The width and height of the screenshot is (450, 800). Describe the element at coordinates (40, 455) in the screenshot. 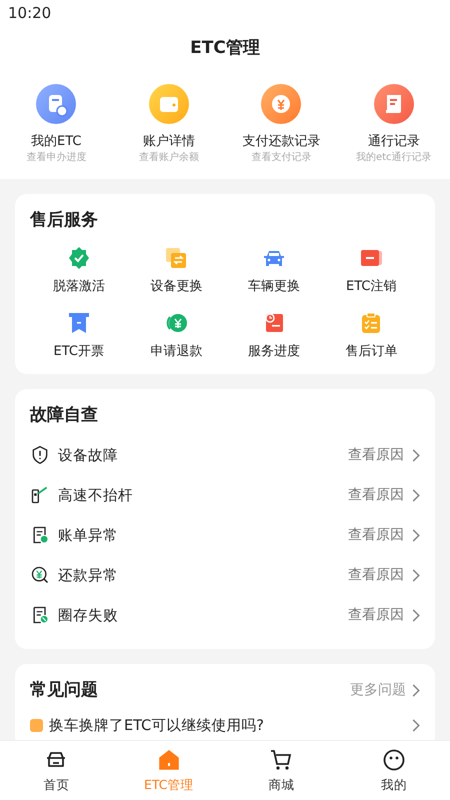

I see `warning-shield-icon` at that location.